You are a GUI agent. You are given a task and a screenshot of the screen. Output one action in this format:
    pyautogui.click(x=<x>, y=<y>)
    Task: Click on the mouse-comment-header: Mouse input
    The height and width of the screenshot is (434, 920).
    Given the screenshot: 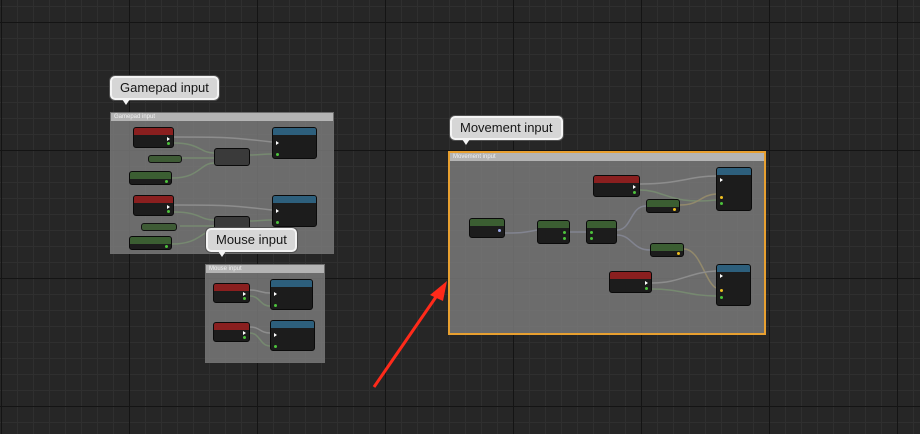 What is the action you would take?
    pyautogui.click(x=265, y=269)
    